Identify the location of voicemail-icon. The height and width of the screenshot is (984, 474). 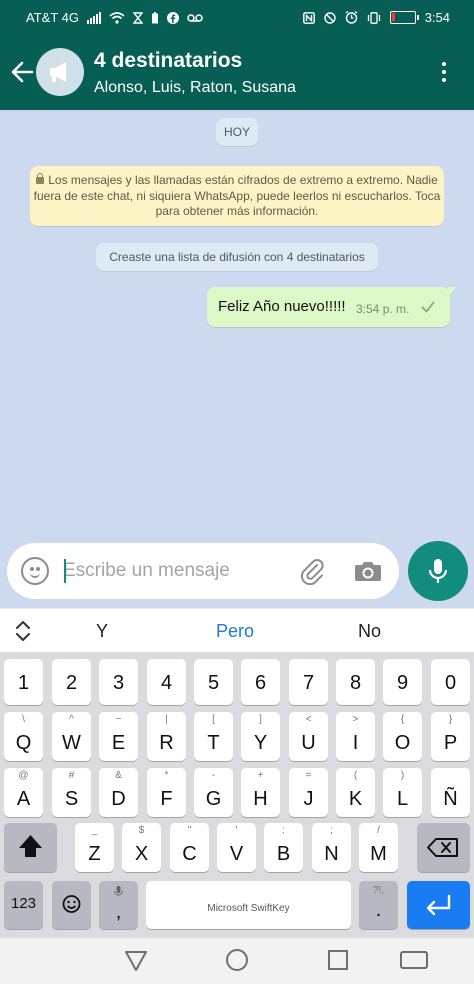
(195, 17).